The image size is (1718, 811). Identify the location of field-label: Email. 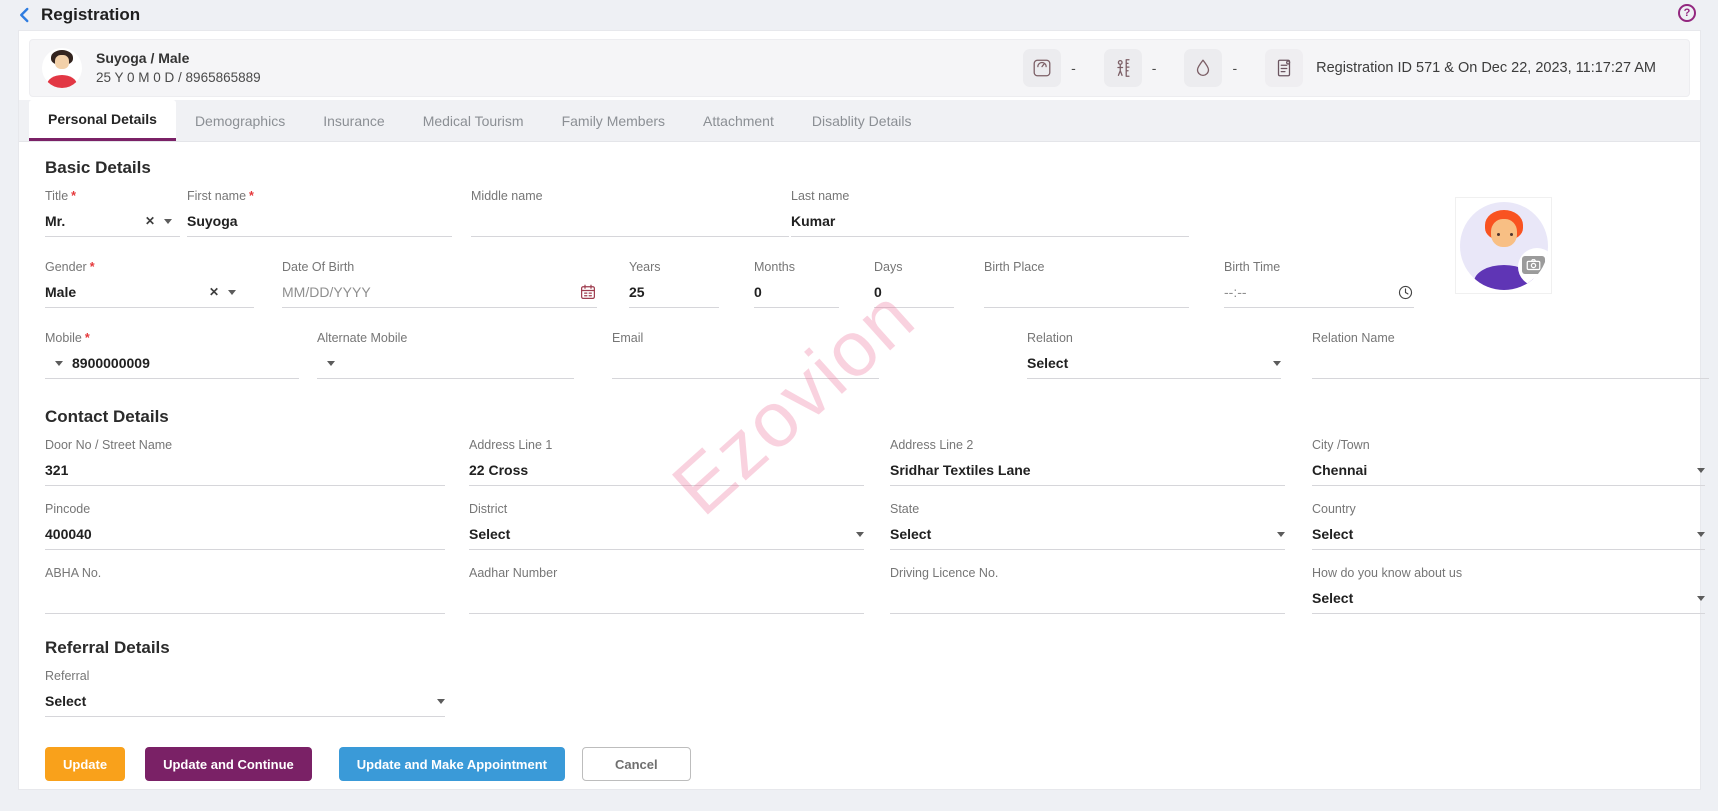
(628, 338).